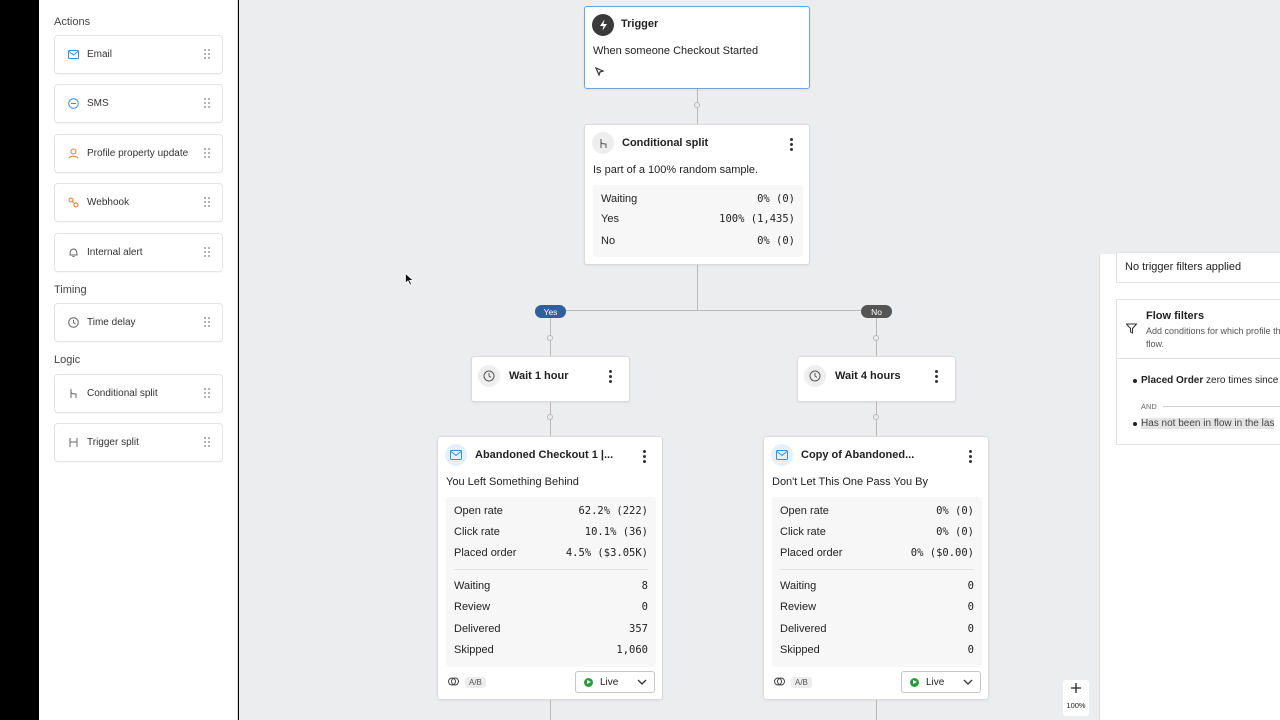  I want to click on play-icon, so click(588, 682).